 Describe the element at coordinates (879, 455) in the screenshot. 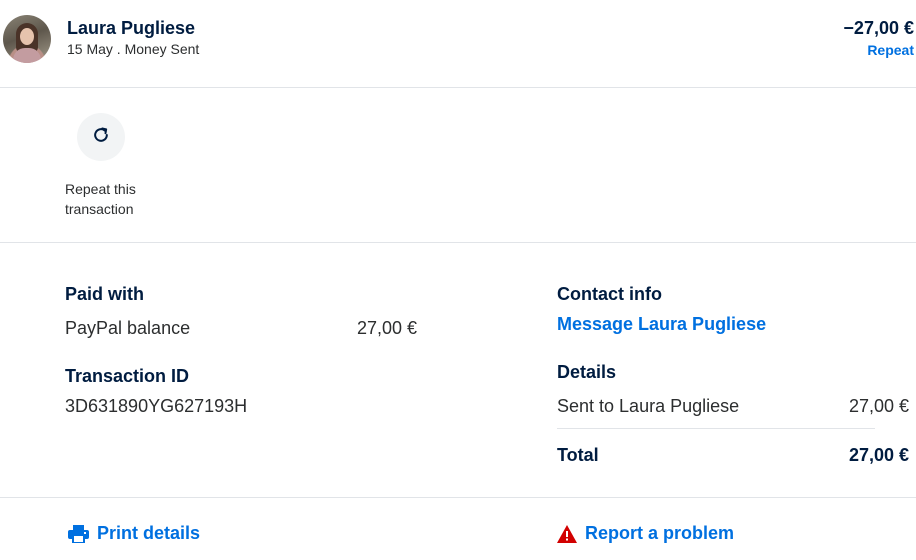

I see `total-amount: 27,00 €` at that location.